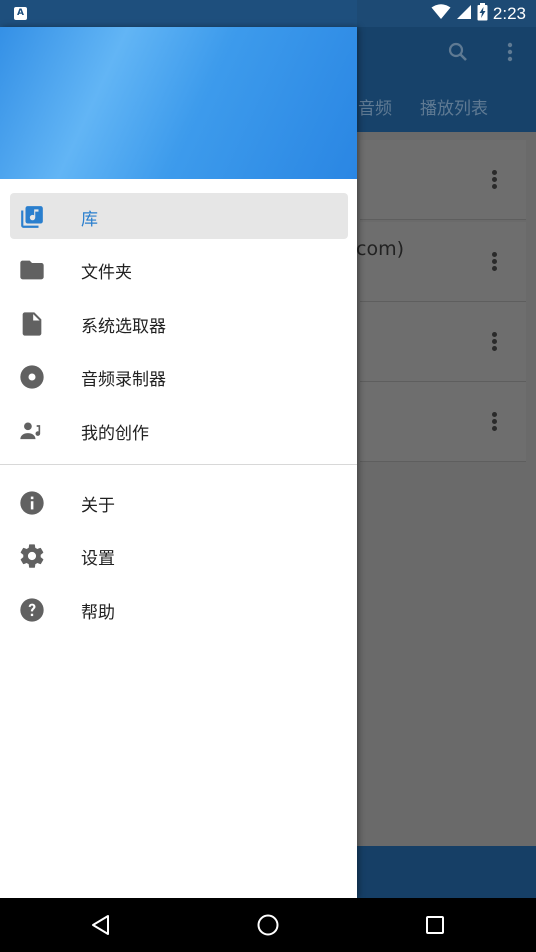 The width and height of the screenshot is (536, 952). Describe the element at coordinates (179, 555) in the screenshot. I see `drawer-item-settings: 设置` at that location.